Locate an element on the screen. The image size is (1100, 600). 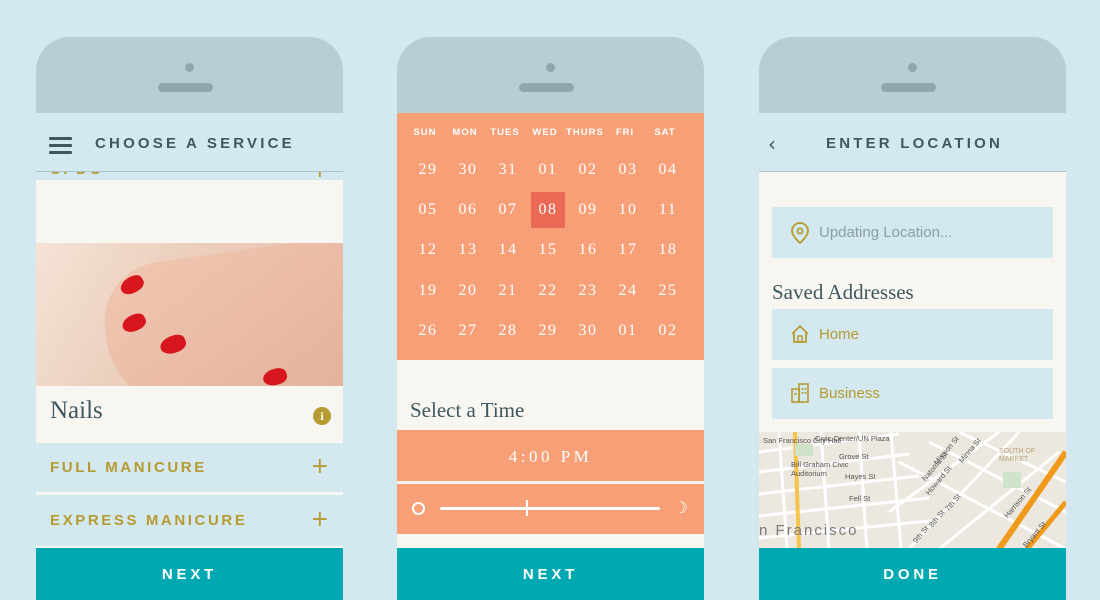
calendar-day: 06 is located at coordinates (468, 210).